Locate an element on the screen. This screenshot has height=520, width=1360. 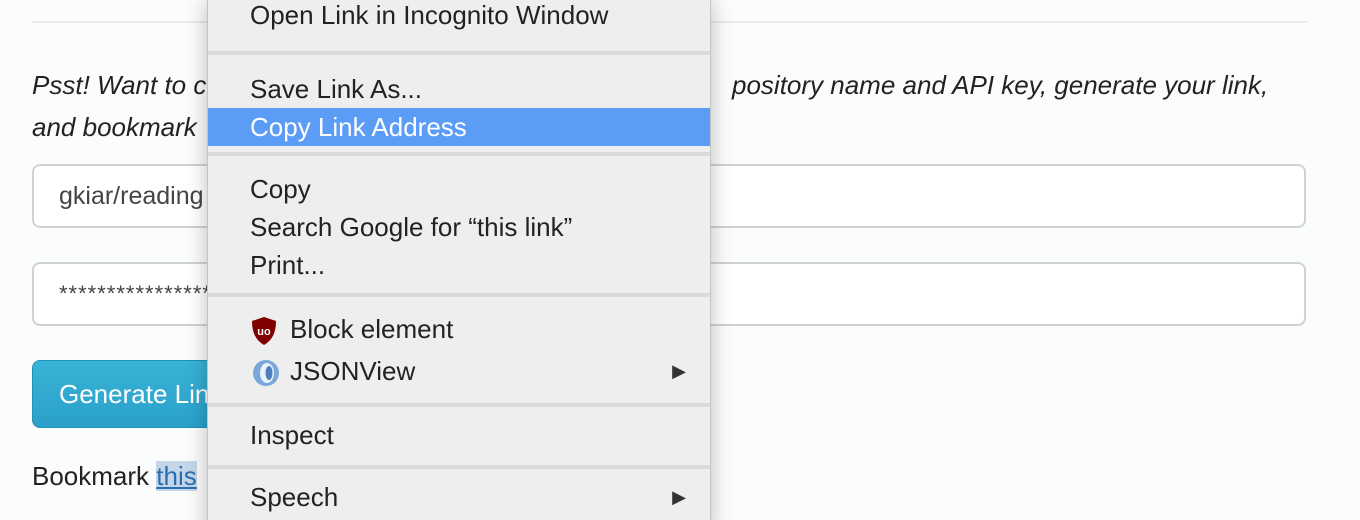
svg-text: uo is located at coordinates (264, 332).